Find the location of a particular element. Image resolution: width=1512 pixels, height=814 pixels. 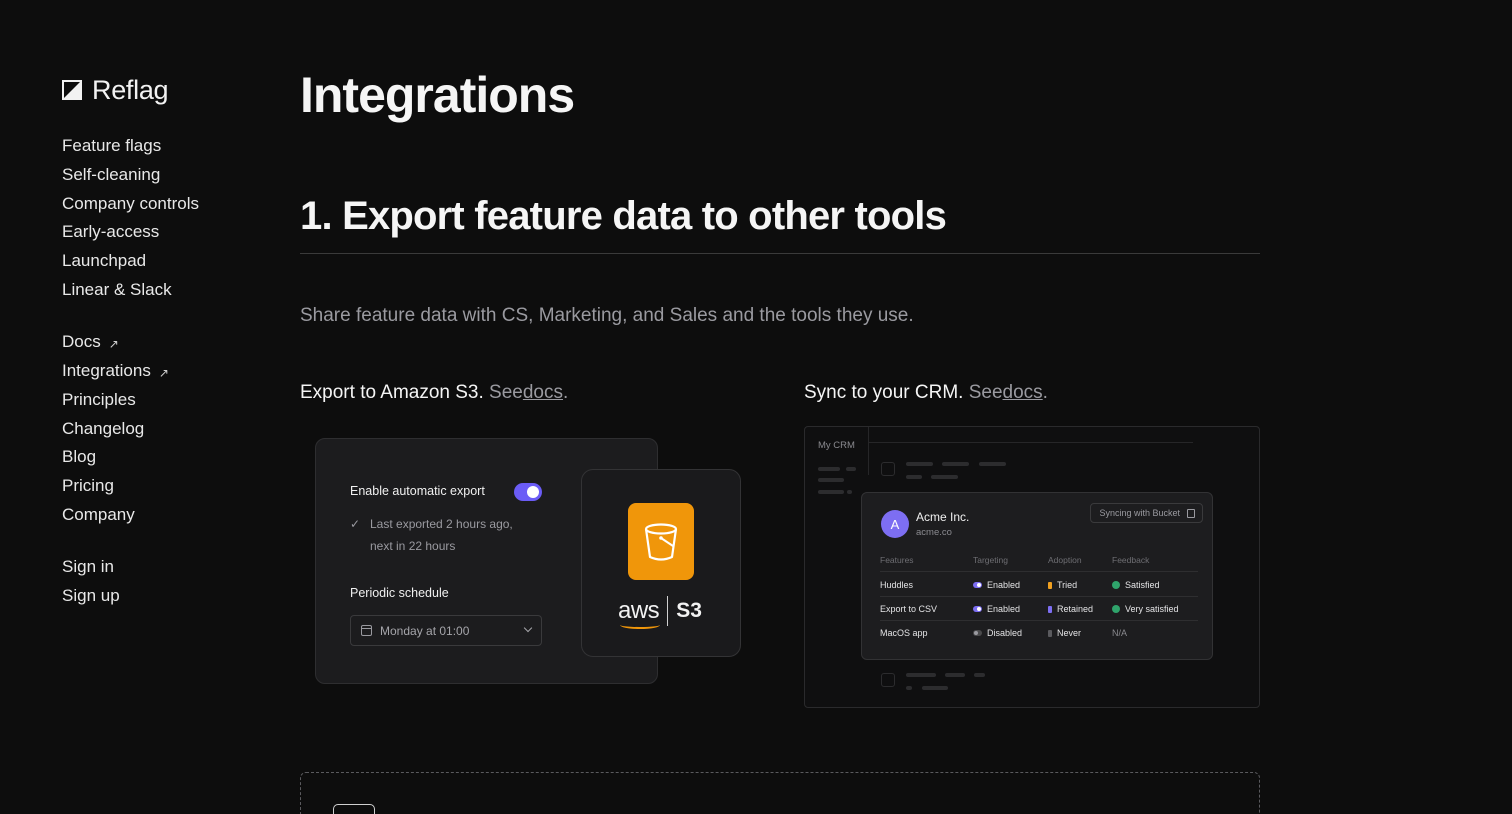

aws-smile-icon is located at coordinates (640, 625).